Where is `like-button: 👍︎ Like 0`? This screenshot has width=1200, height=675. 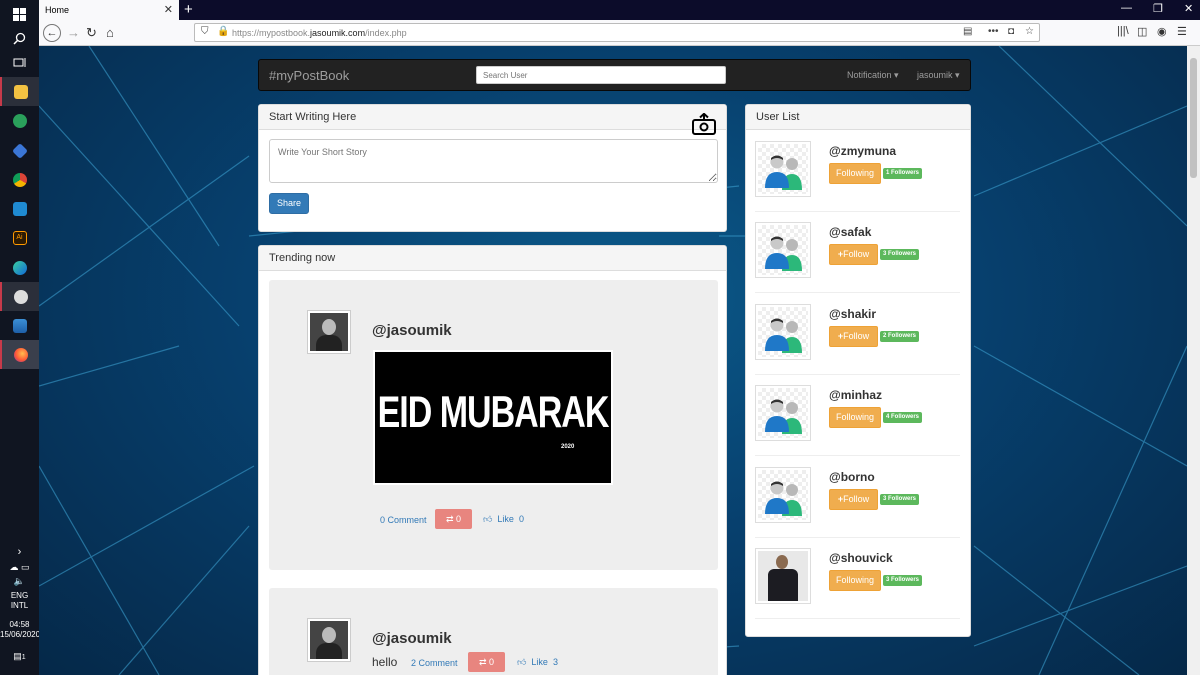
like-button: 👍︎ Like 0 is located at coordinates (503, 519).